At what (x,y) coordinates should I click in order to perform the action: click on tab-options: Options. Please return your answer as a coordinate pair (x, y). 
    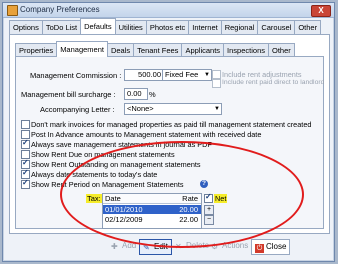
    Looking at the image, I should click on (26, 27).